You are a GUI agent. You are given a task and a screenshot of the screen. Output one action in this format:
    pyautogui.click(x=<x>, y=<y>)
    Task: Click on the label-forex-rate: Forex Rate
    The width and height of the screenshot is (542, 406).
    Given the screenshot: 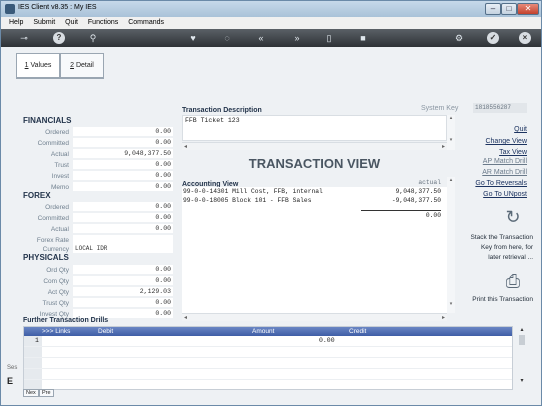 What is the action you would take?
    pyautogui.click(x=52, y=240)
    